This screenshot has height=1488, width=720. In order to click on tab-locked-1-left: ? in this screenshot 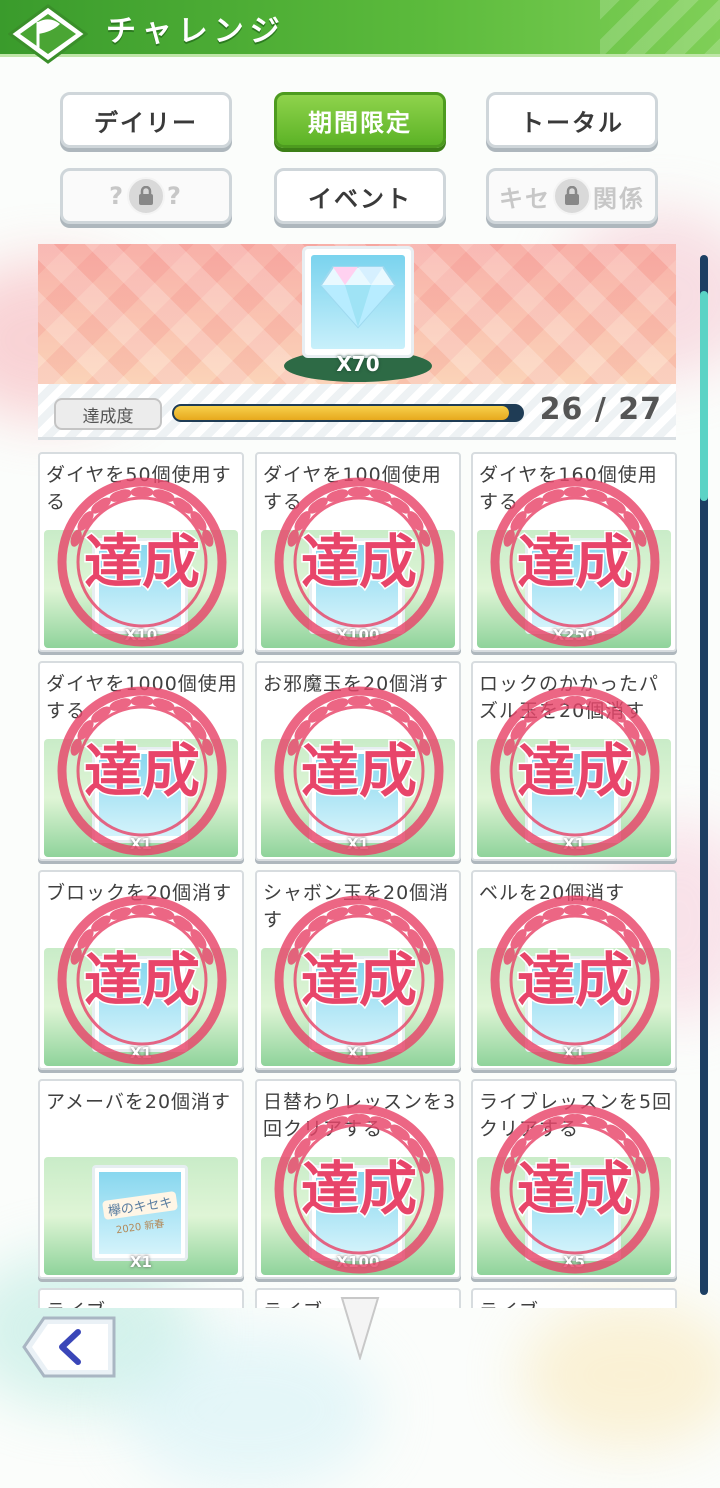, I will do `click(117, 196)`.